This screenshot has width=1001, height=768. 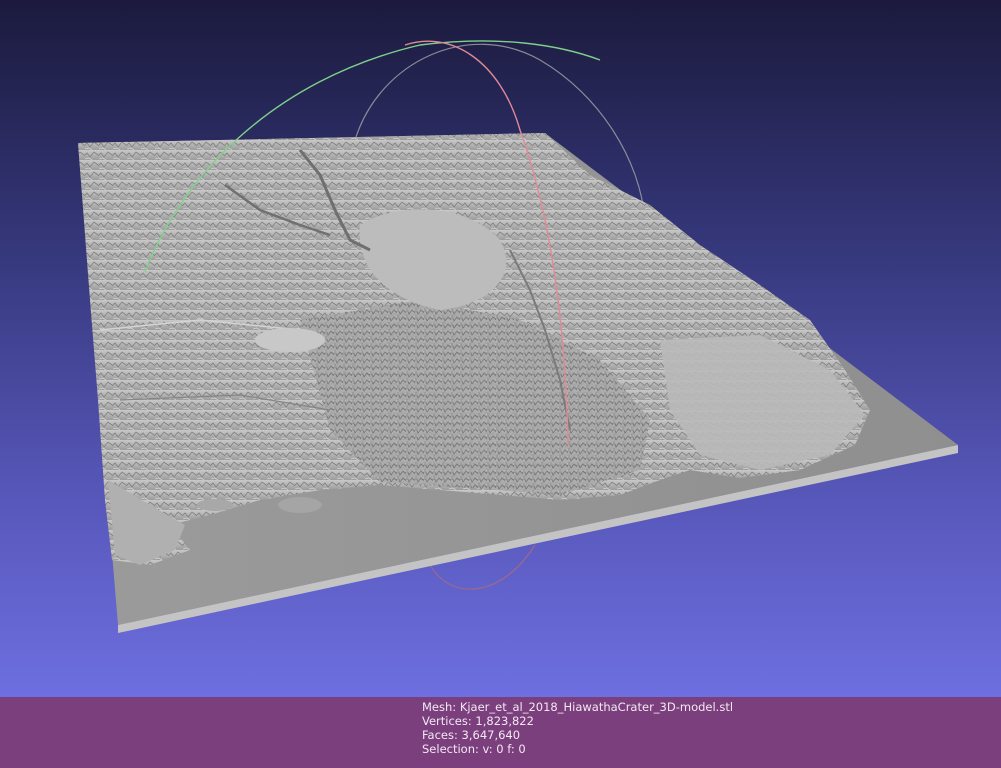 I want to click on selection-line: Selection: v: 0 f: 0, so click(x=577, y=749).